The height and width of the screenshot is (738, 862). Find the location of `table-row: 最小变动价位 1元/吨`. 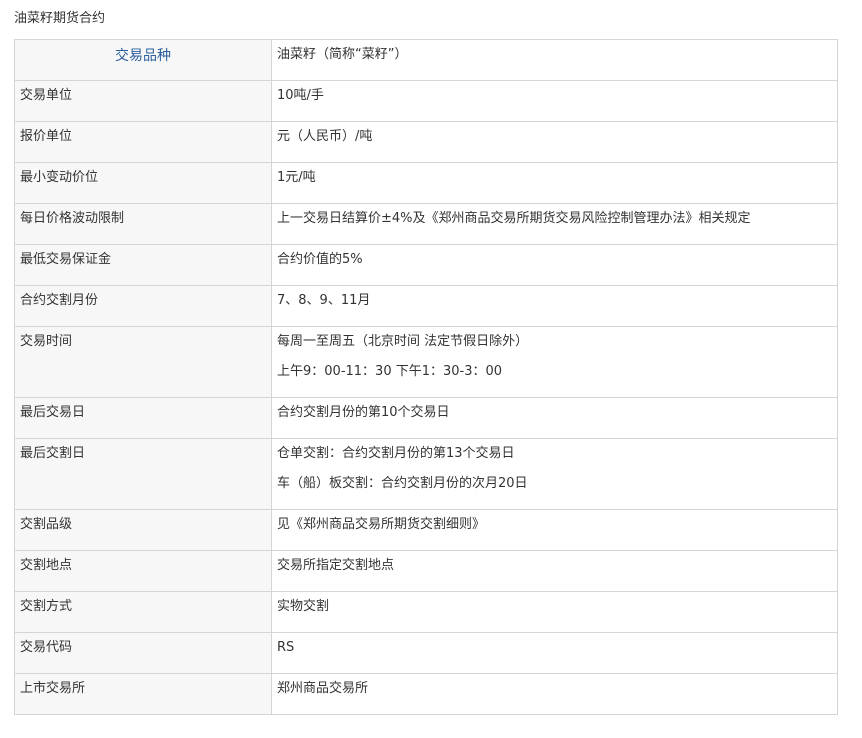

table-row: 最小变动价位 1元/吨 is located at coordinates (426, 183).